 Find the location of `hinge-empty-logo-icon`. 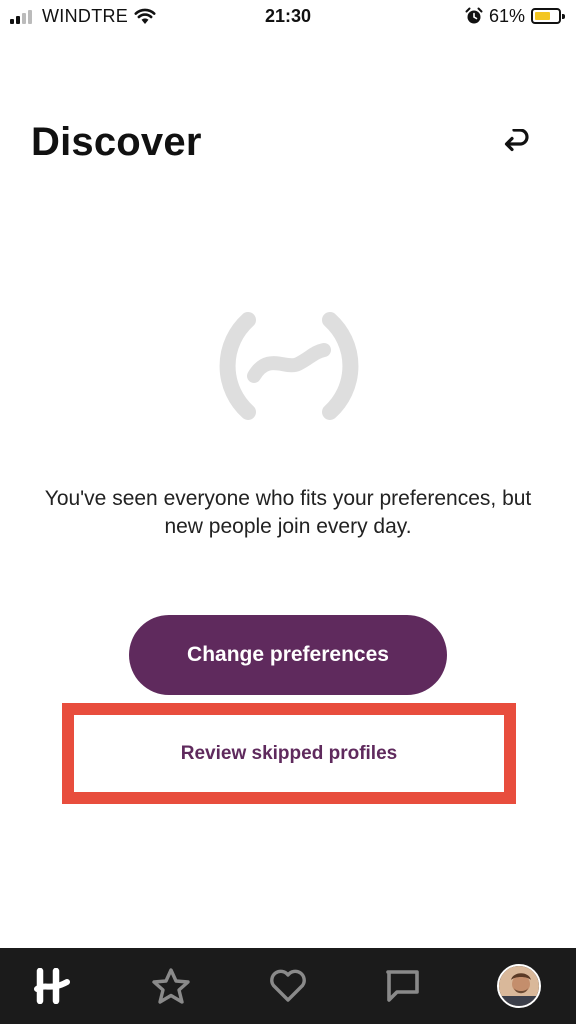

hinge-empty-logo-icon is located at coordinates (289, 366).